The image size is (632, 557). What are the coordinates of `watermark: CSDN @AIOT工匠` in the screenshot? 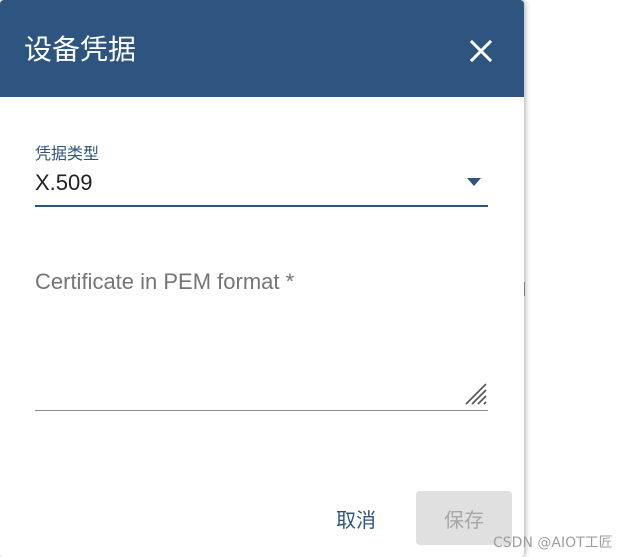 It's located at (553, 543).